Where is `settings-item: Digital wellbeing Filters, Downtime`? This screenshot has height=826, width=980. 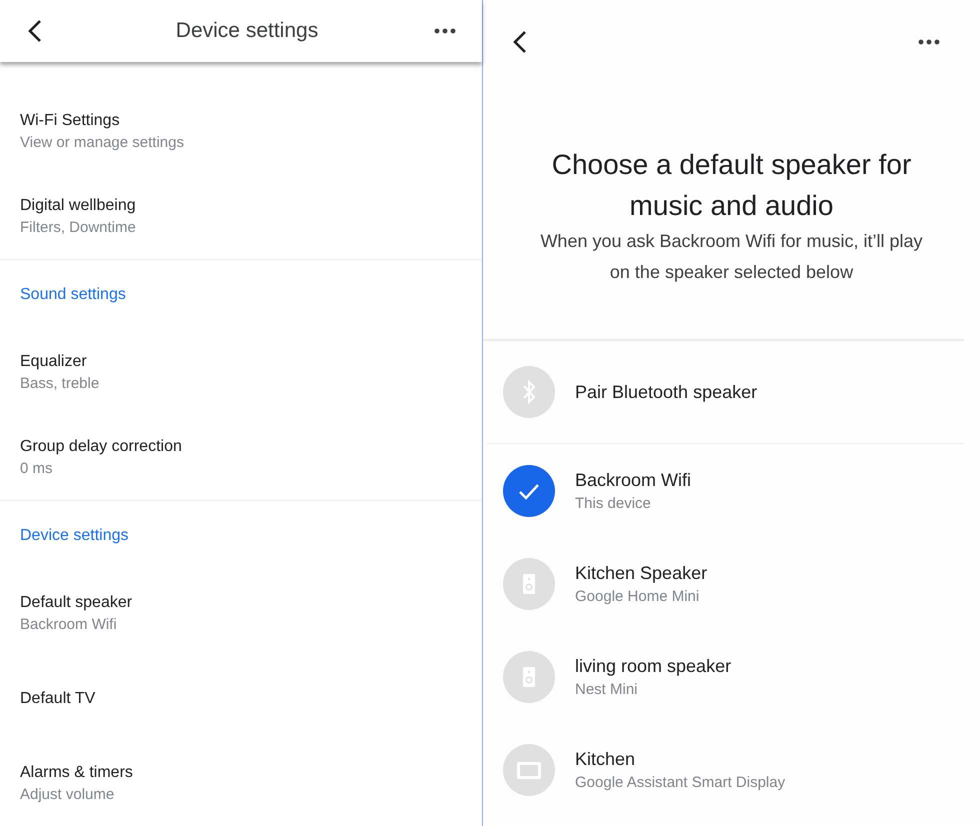 settings-item: Digital wellbeing Filters, Downtime is located at coordinates (78, 216).